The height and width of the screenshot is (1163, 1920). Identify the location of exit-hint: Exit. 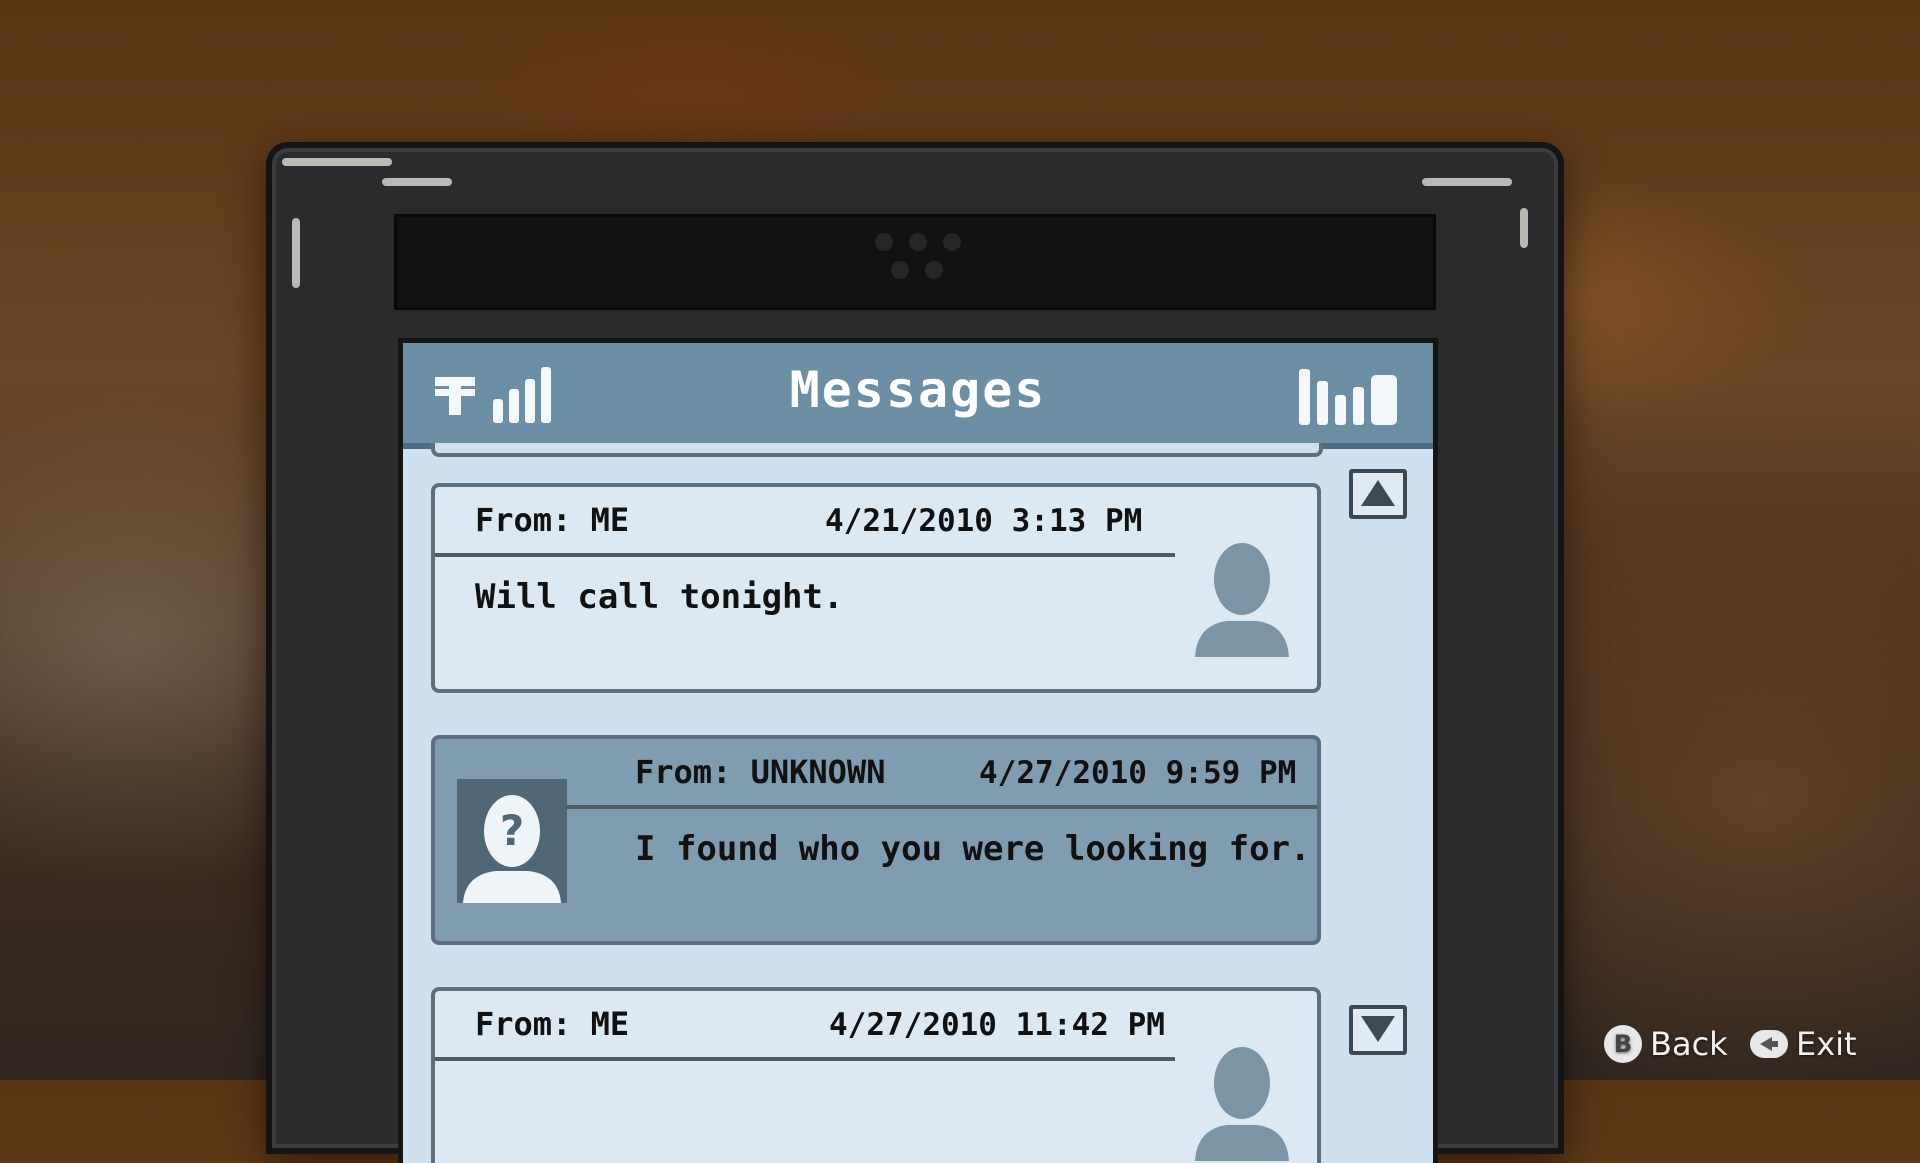
(1803, 1044).